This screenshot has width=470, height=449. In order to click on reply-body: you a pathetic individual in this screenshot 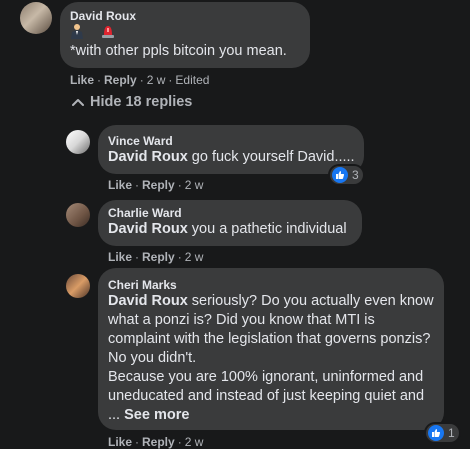, I will do `click(267, 229)`.